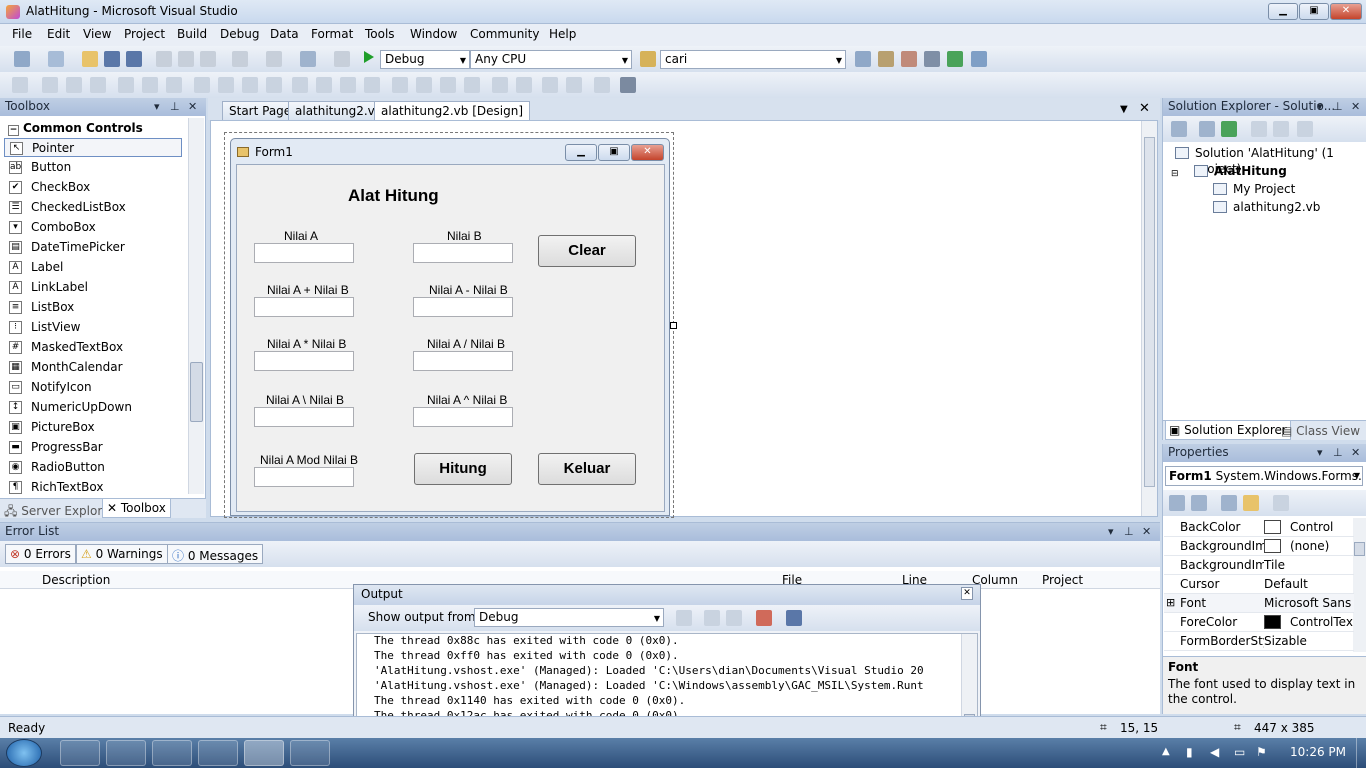  What do you see at coordinates (1170, 603) in the screenshot?
I see `expand-icon: ⊞` at bounding box center [1170, 603].